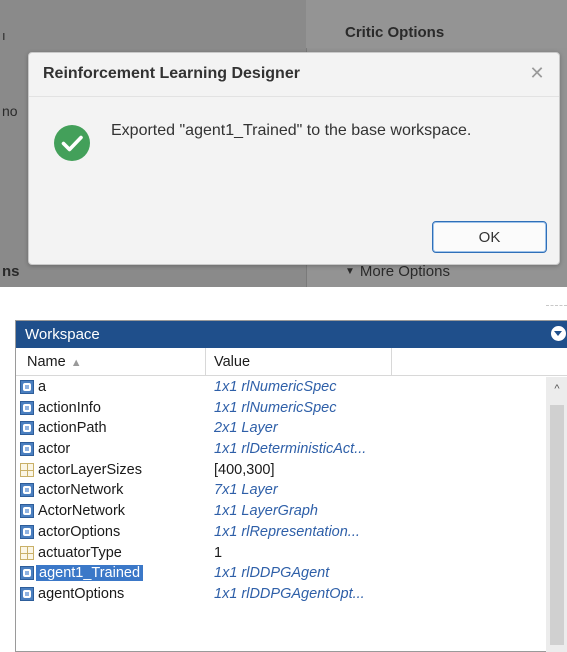 The width and height of the screenshot is (567, 652). Describe the element at coordinates (72, 428) in the screenshot. I see `variable-name: actionPath` at that location.